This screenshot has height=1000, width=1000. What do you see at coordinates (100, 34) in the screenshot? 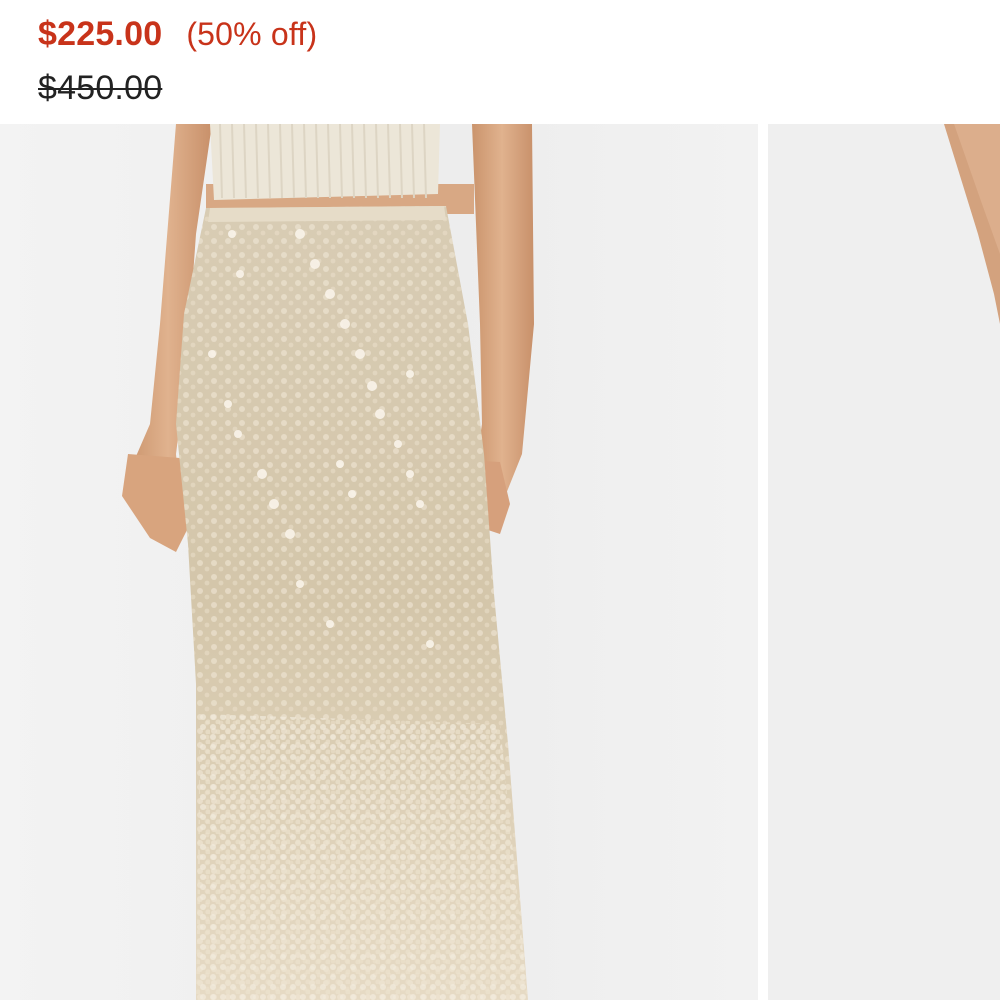
I see `sale-price: $225.00` at bounding box center [100, 34].